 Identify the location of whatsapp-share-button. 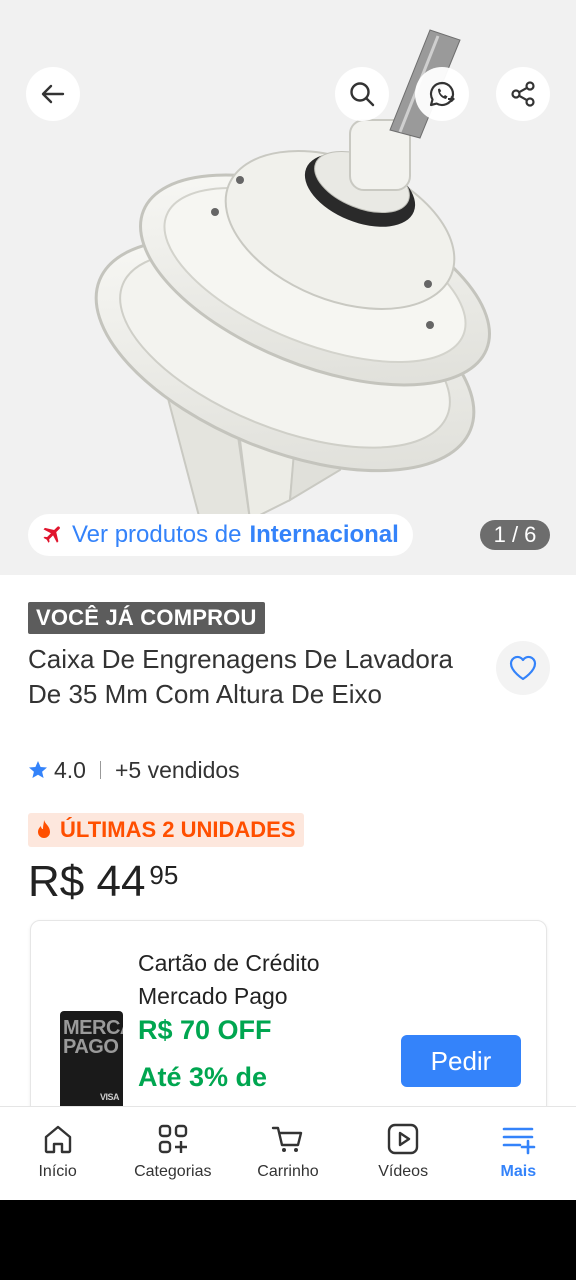
(442, 94).